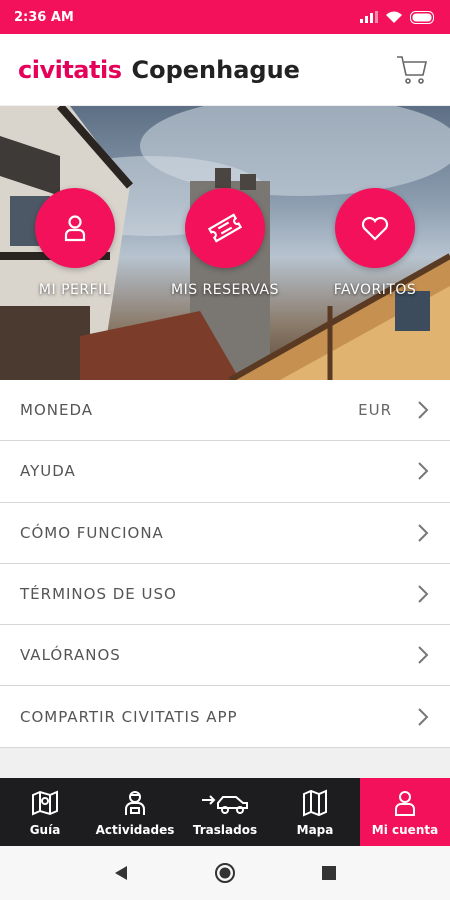 This screenshot has width=450, height=900. I want to click on cart-icon, so click(412, 69).